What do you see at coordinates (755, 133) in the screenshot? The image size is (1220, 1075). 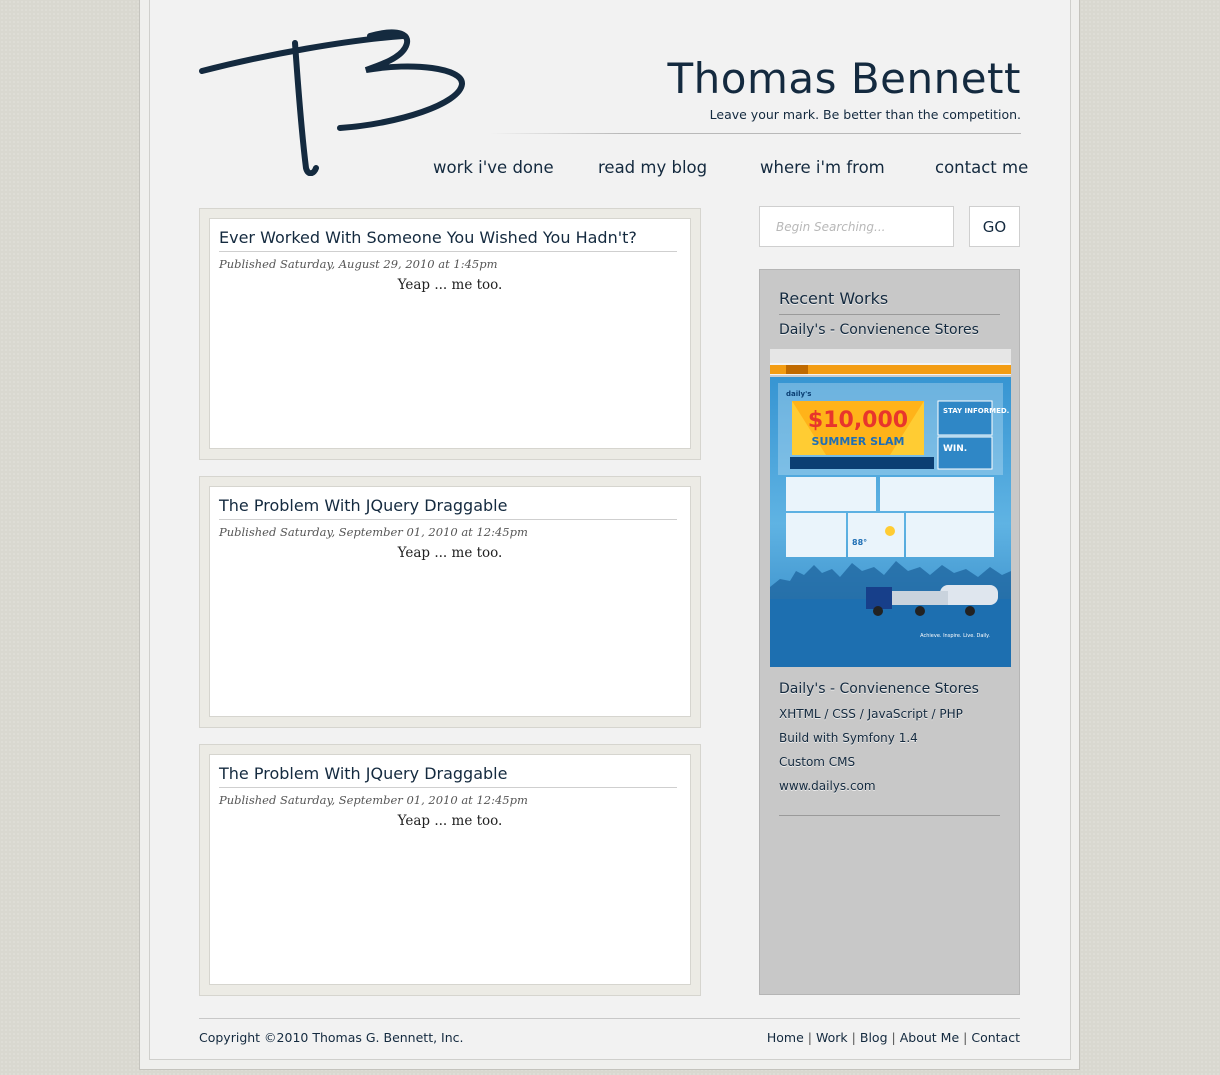 I see `header-divider` at bounding box center [755, 133].